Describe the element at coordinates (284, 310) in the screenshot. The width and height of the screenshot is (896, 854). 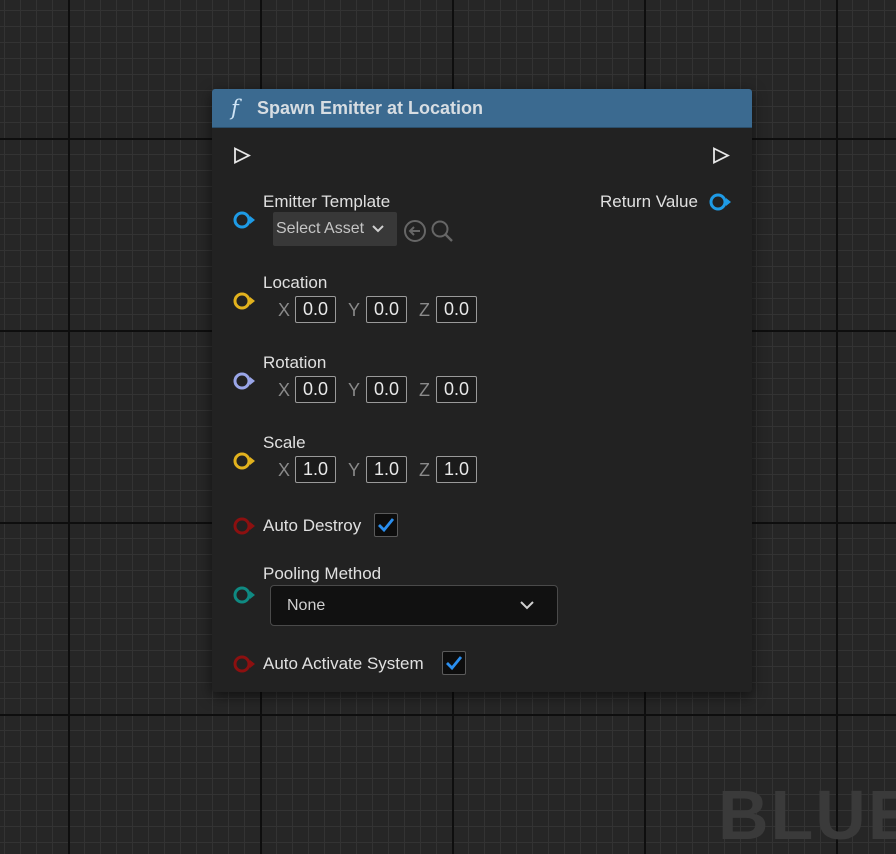
I see `location-x-label: X` at that location.